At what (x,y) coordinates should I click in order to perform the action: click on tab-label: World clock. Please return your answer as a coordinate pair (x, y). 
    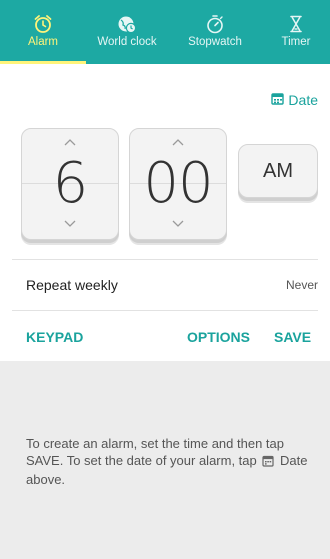
    Looking at the image, I should click on (127, 42).